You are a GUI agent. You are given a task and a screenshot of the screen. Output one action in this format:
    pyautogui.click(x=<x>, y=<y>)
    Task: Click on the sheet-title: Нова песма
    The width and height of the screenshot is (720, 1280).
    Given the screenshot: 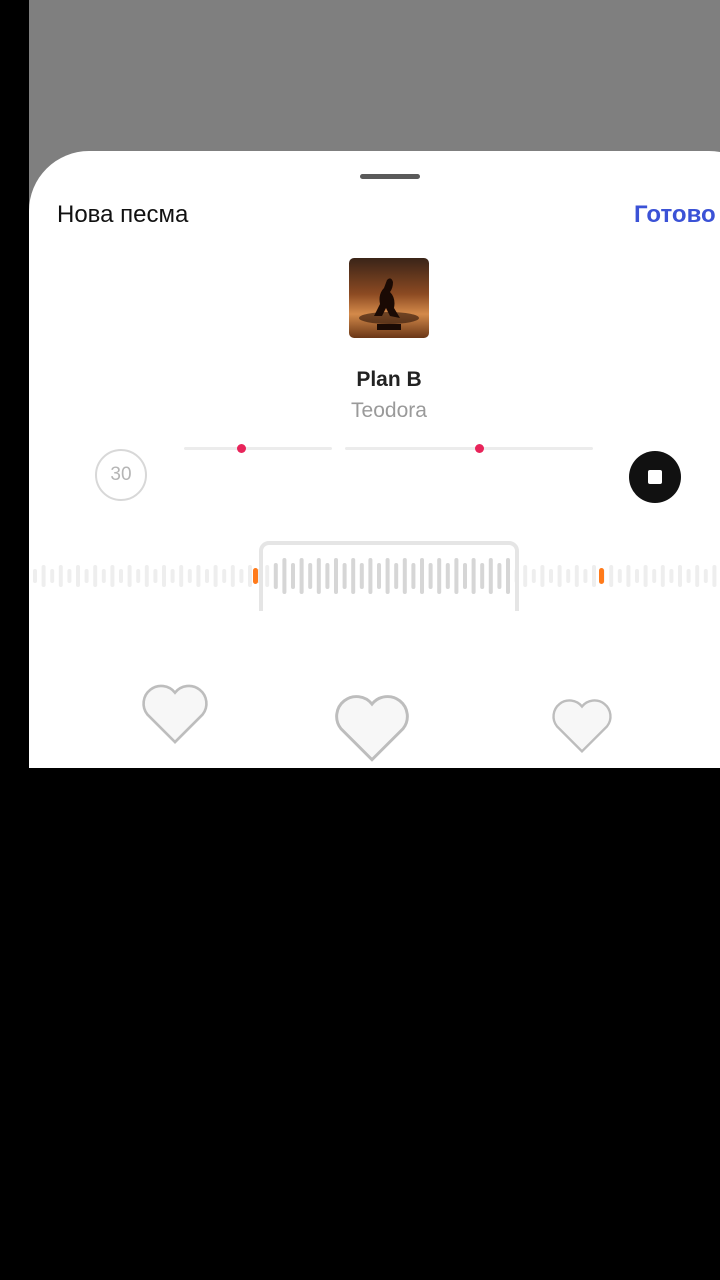 What is the action you would take?
    pyautogui.click(x=123, y=214)
    